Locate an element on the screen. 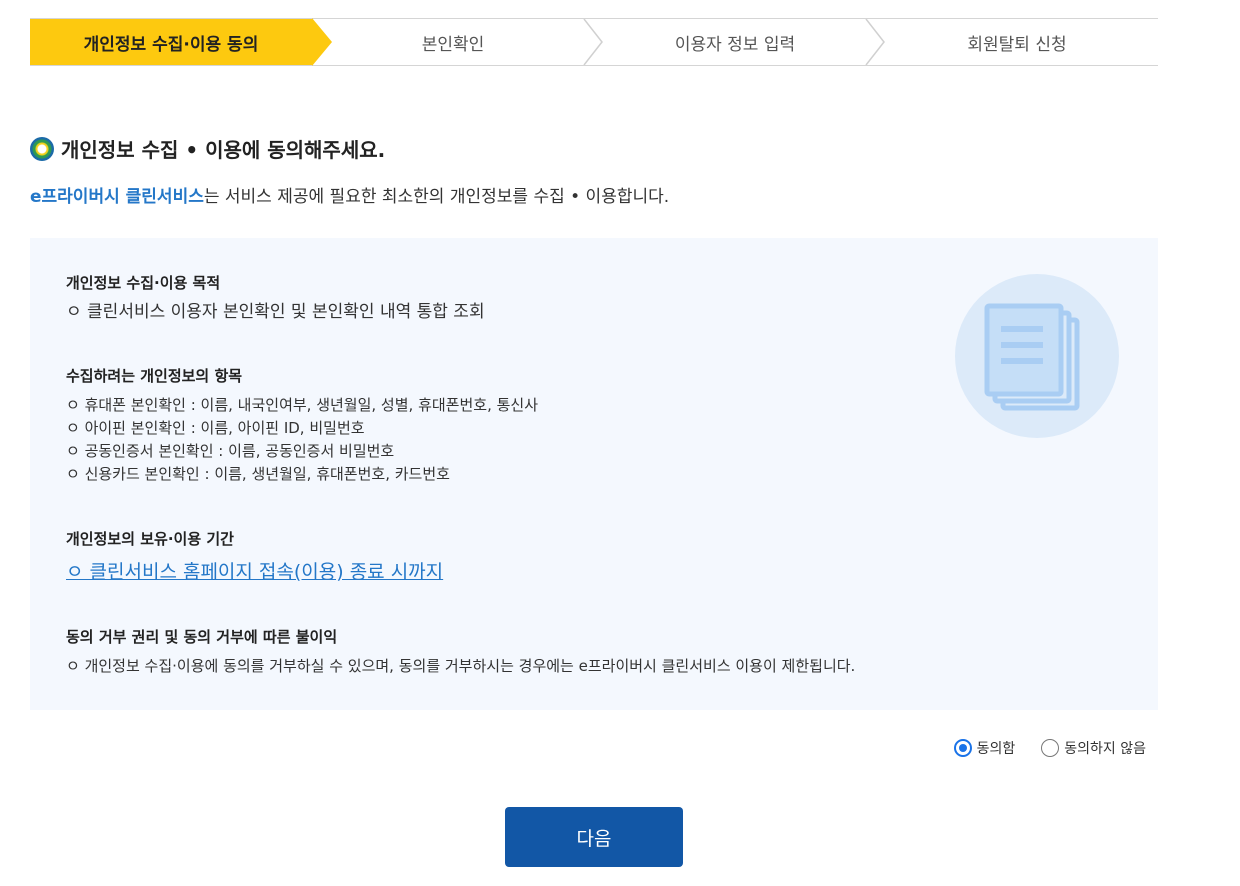  agree-radio: 동의함 is located at coordinates (984, 748).